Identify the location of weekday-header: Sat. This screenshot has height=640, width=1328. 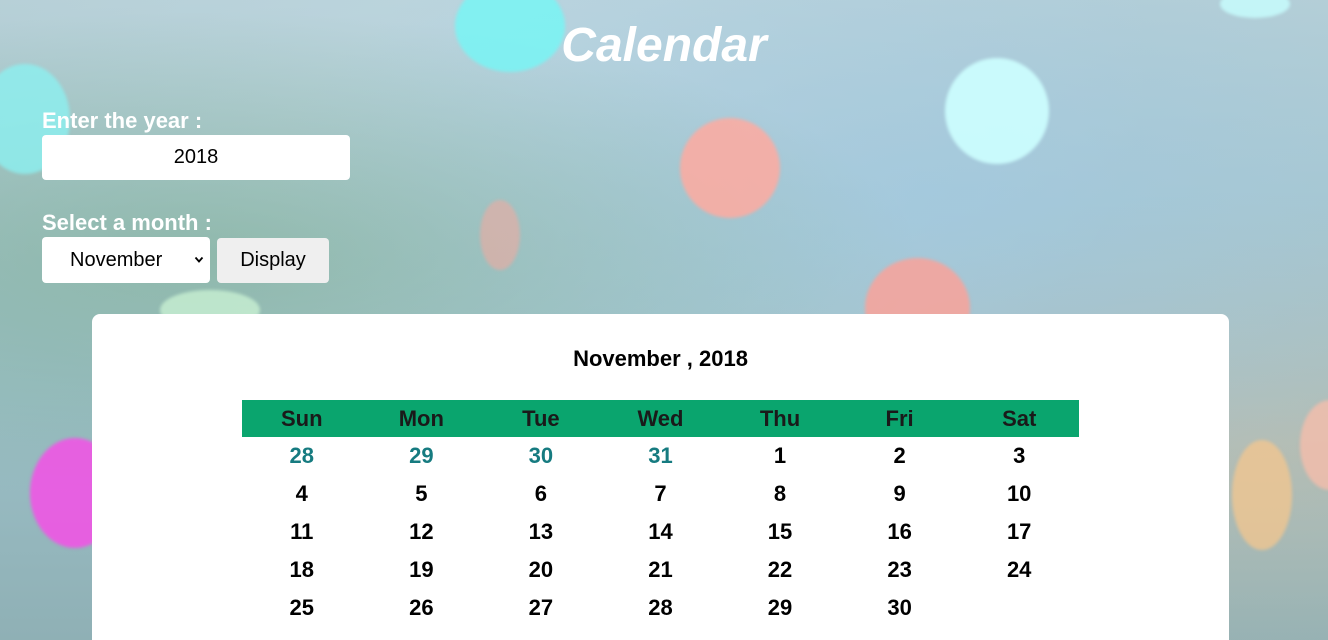
(1019, 418).